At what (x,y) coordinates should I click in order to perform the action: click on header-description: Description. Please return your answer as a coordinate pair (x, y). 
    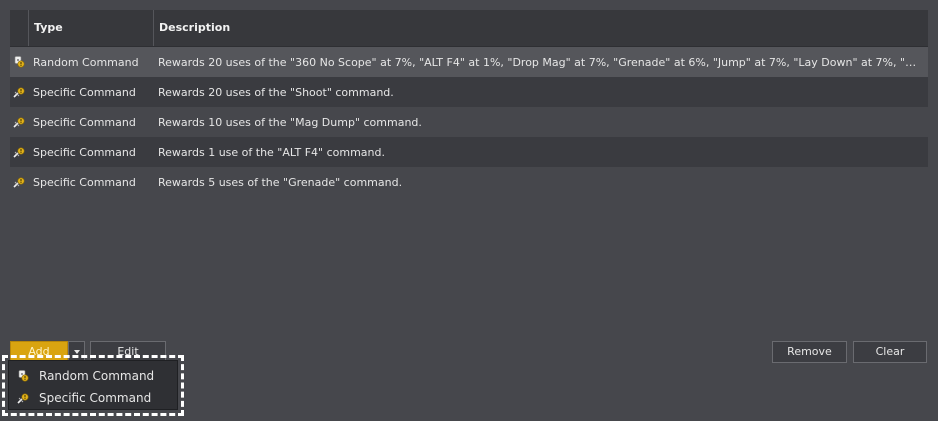
    Looking at the image, I should click on (540, 28).